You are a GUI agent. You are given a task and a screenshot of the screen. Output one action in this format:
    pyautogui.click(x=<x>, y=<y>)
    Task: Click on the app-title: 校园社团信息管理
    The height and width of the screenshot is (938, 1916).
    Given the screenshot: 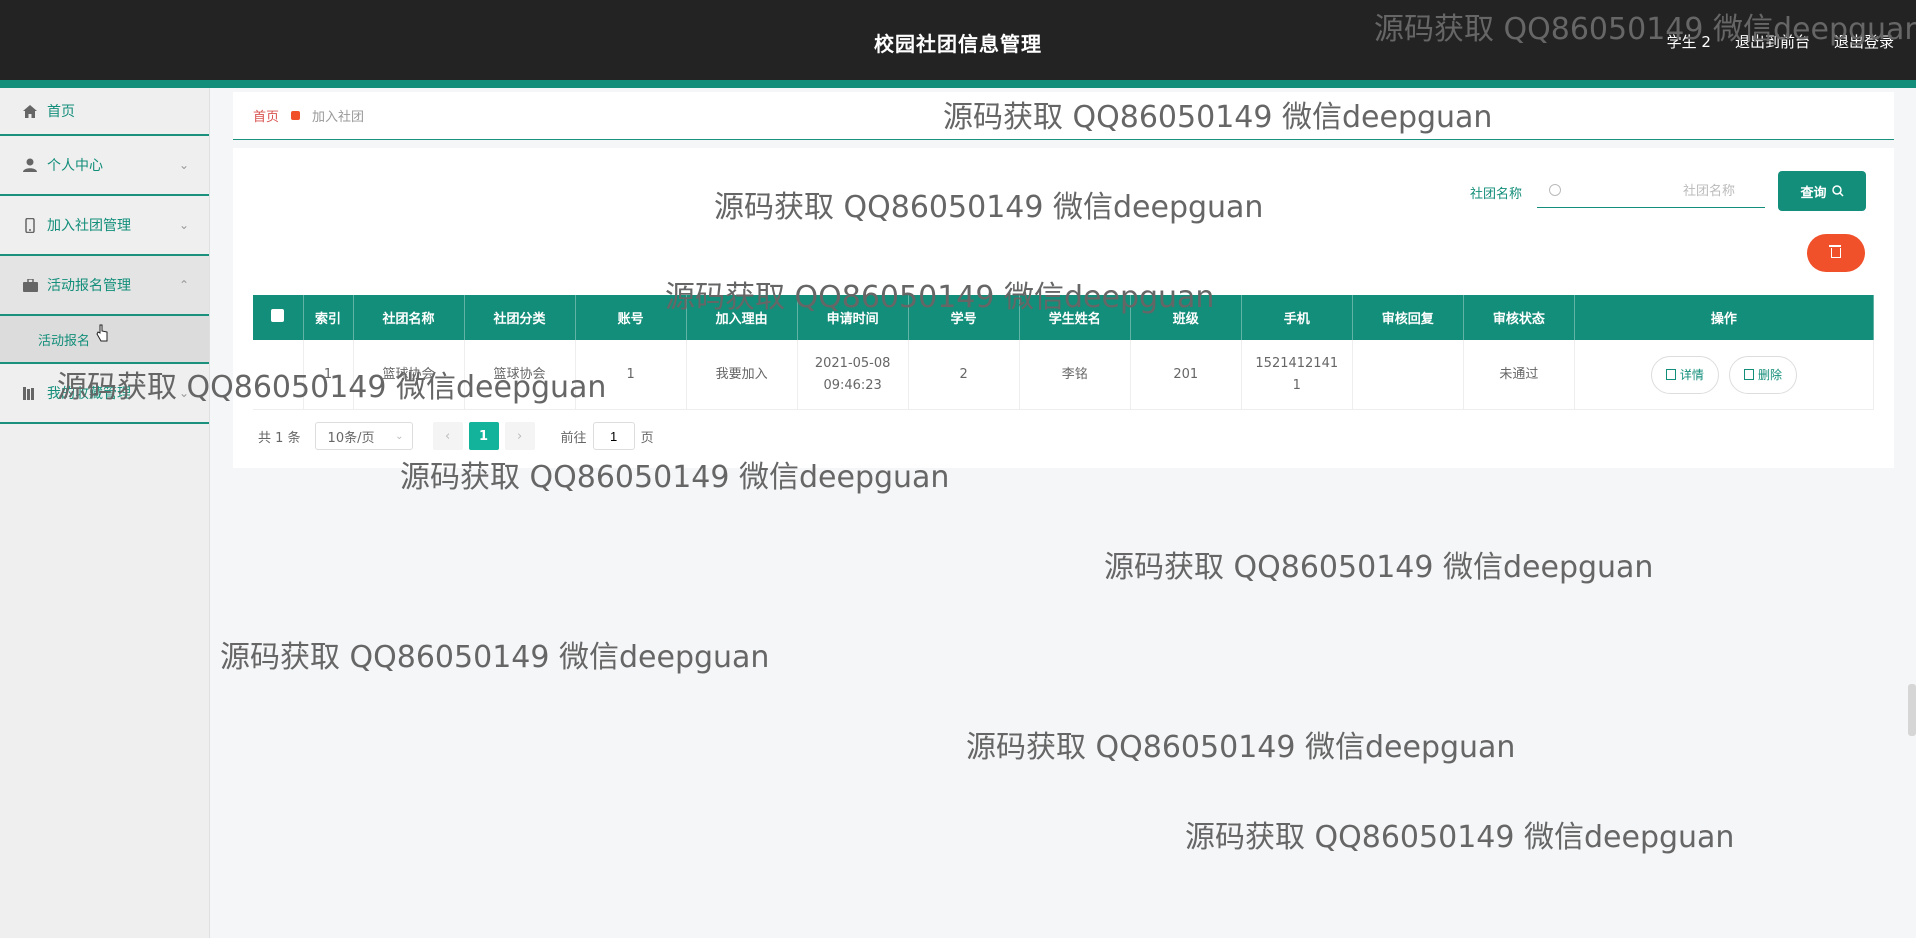 What is the action you would take?
    pyautogui.click(x=958, y=44)
    